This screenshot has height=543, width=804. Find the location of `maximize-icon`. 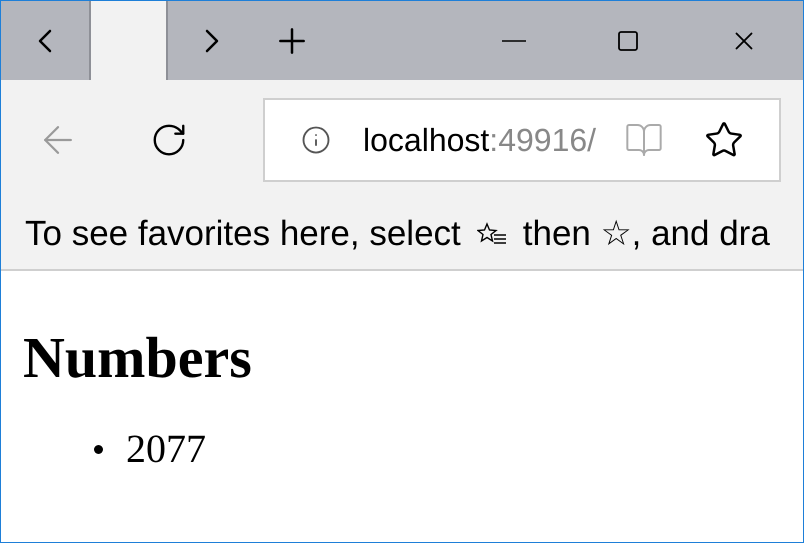

maximize-icon is located at coordinates (628, 40).